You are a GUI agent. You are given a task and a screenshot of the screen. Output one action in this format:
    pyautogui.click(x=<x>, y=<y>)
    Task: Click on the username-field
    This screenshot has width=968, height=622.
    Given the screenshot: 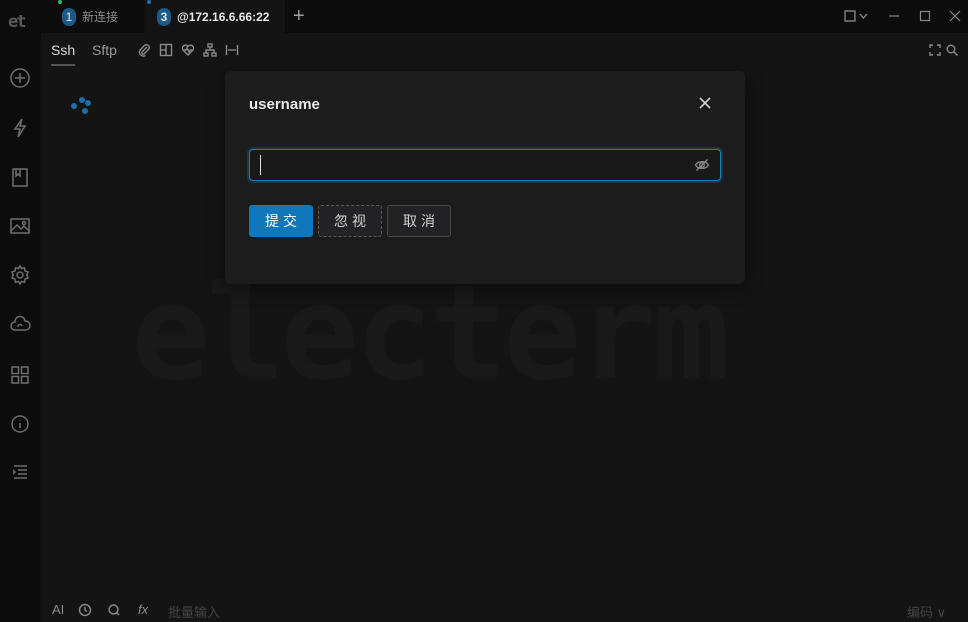 What is the action you would take?
    pyautogui.click(x=485, y=165)
    